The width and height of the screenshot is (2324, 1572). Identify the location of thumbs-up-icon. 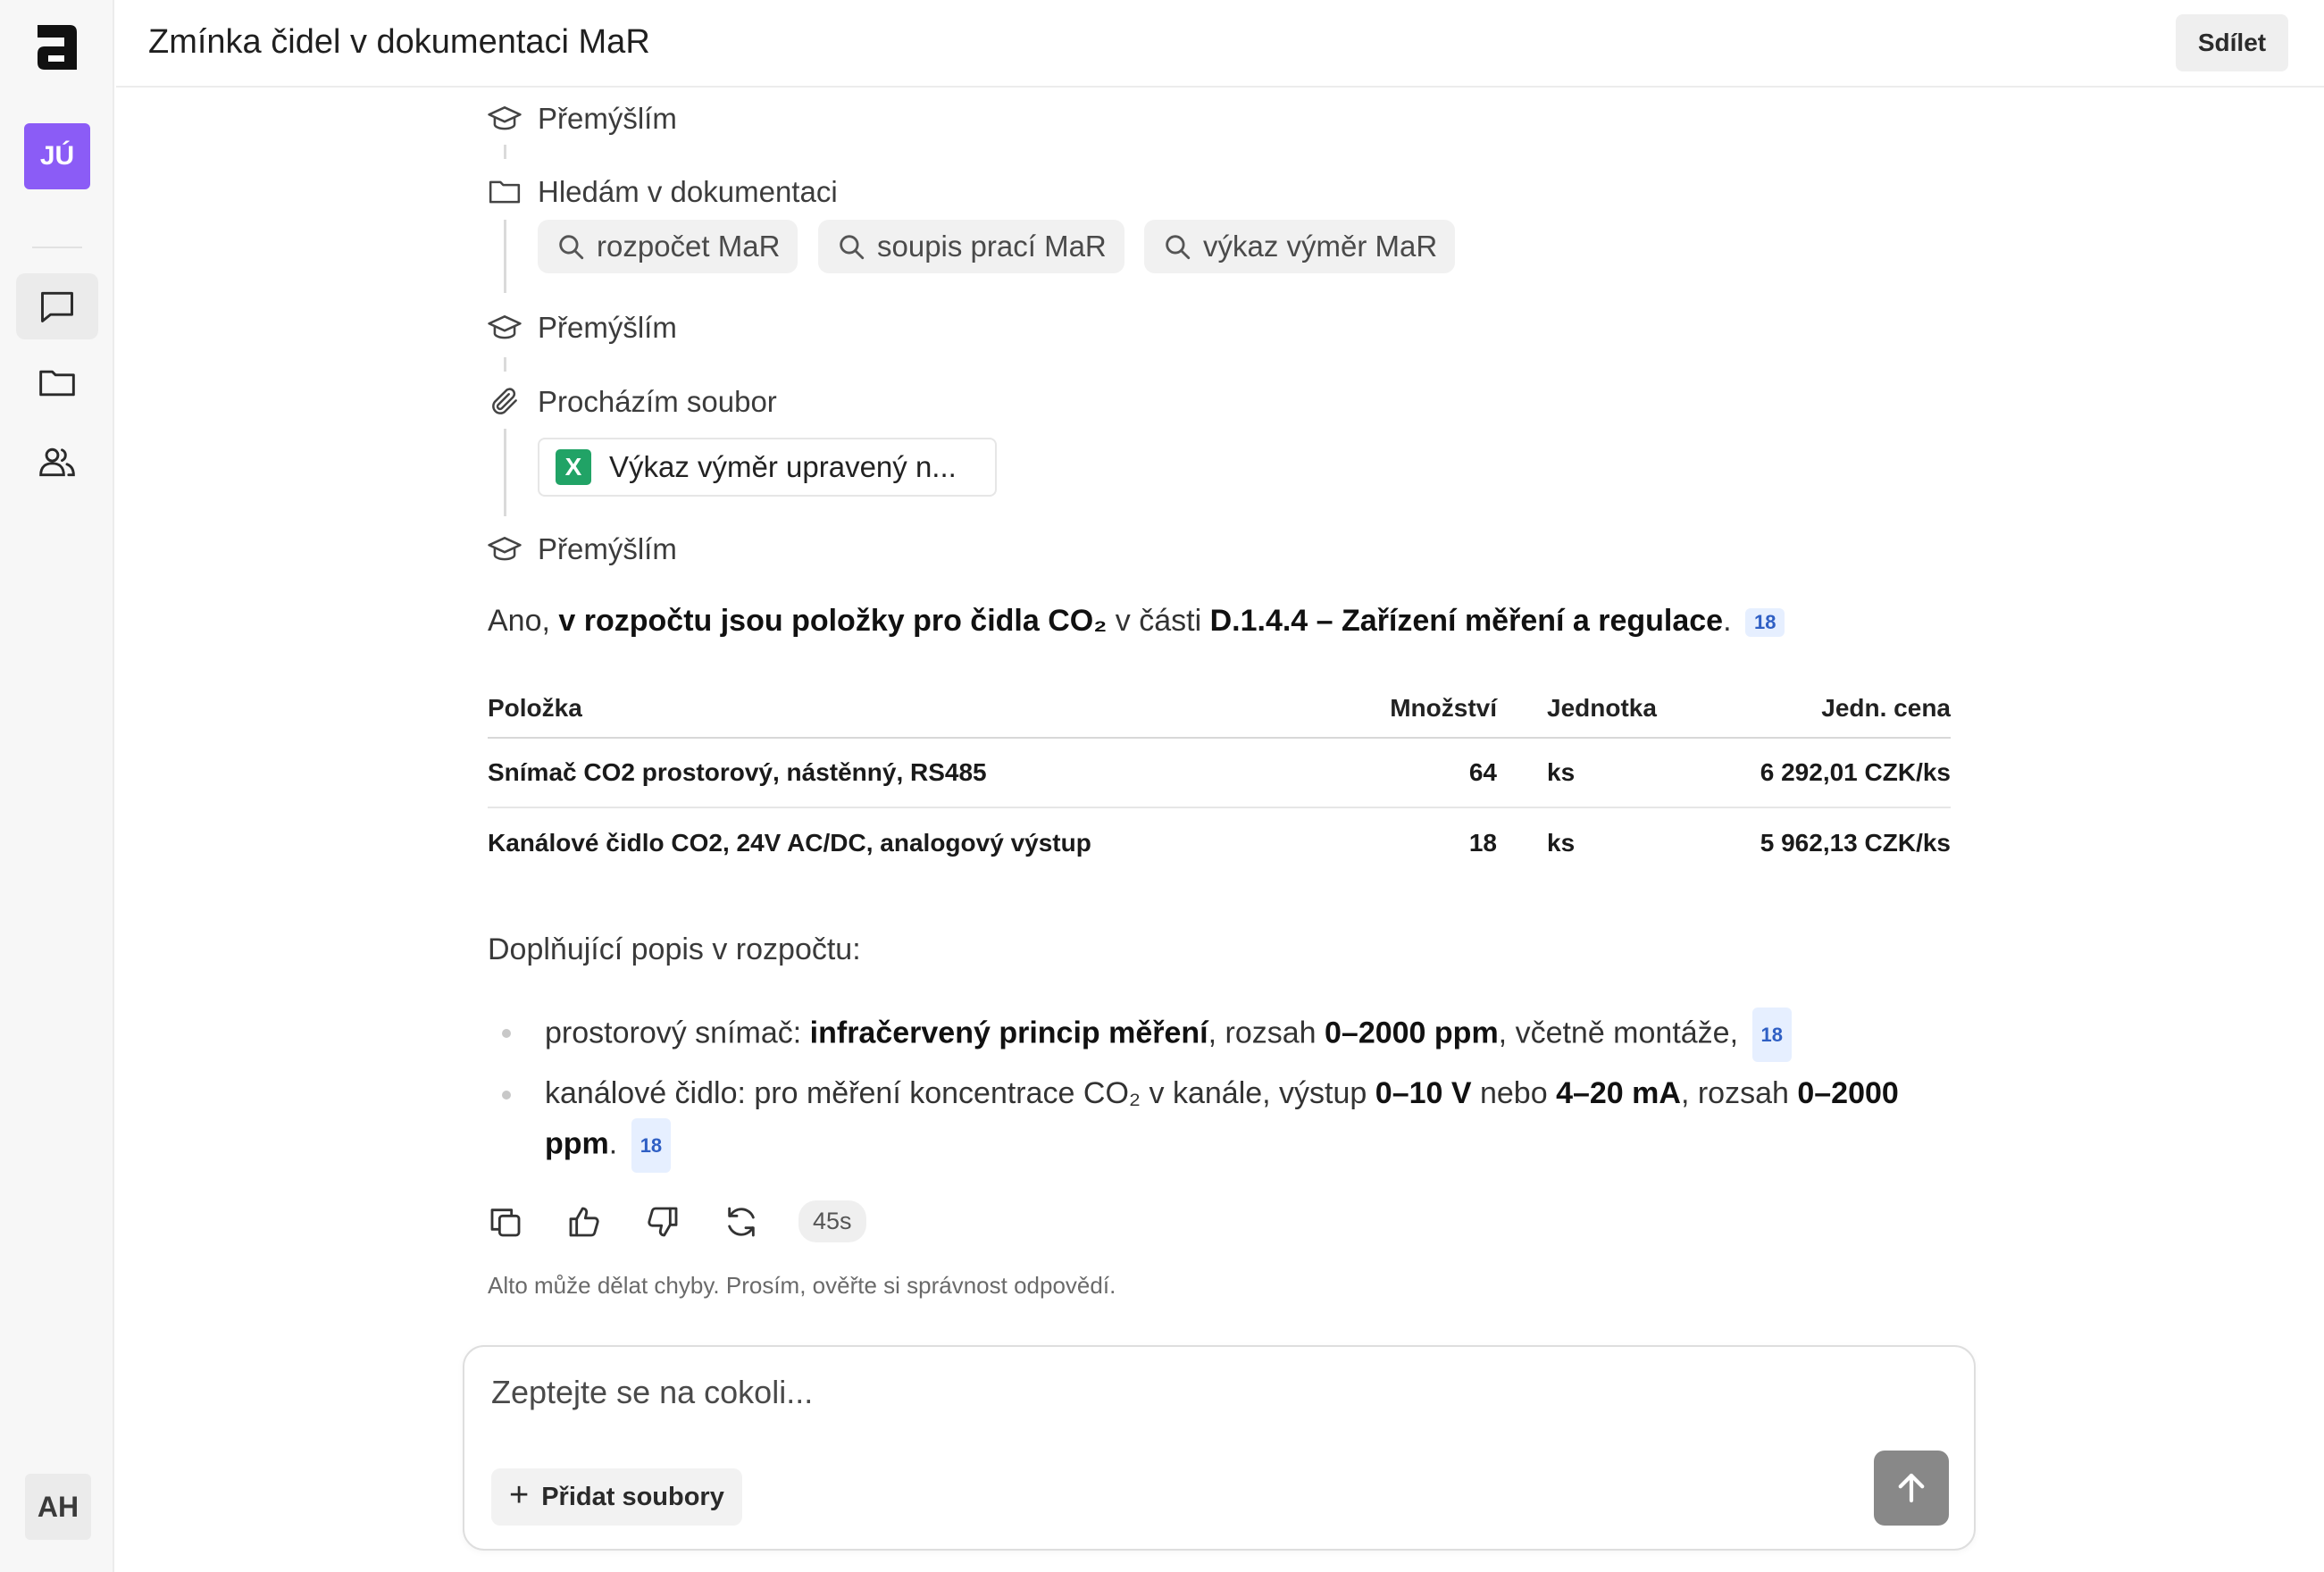
(584, 1222).